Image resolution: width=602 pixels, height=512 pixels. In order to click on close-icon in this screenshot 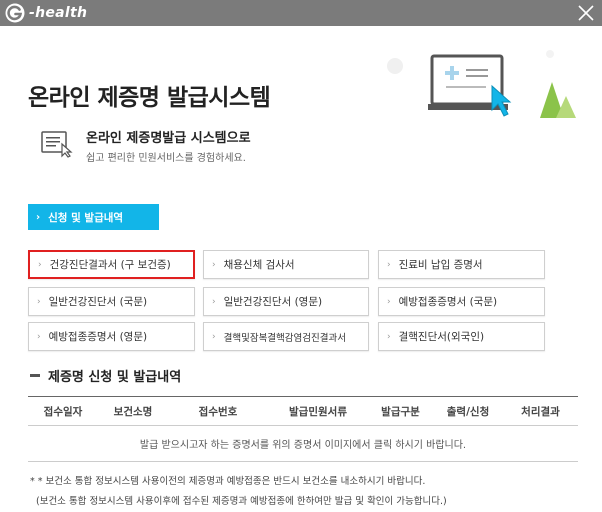, I will do `click(586, 13)`.